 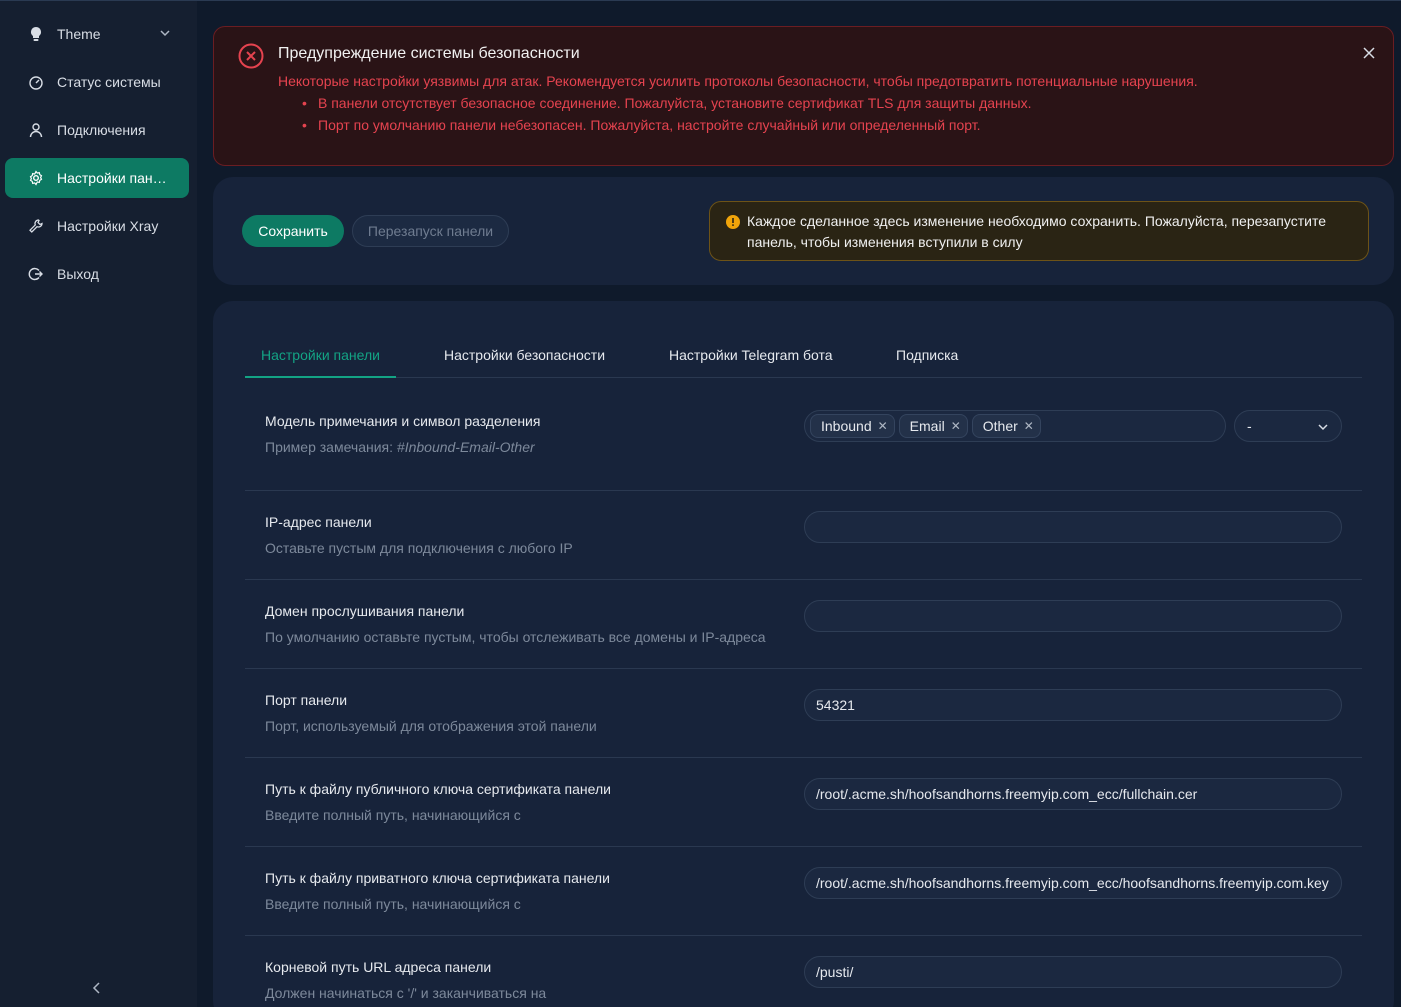 What do you see at coordinates (318, 522) in the screenshot?
I see `setting-label: IP-адрес панели` at bounding box center [318, 522].